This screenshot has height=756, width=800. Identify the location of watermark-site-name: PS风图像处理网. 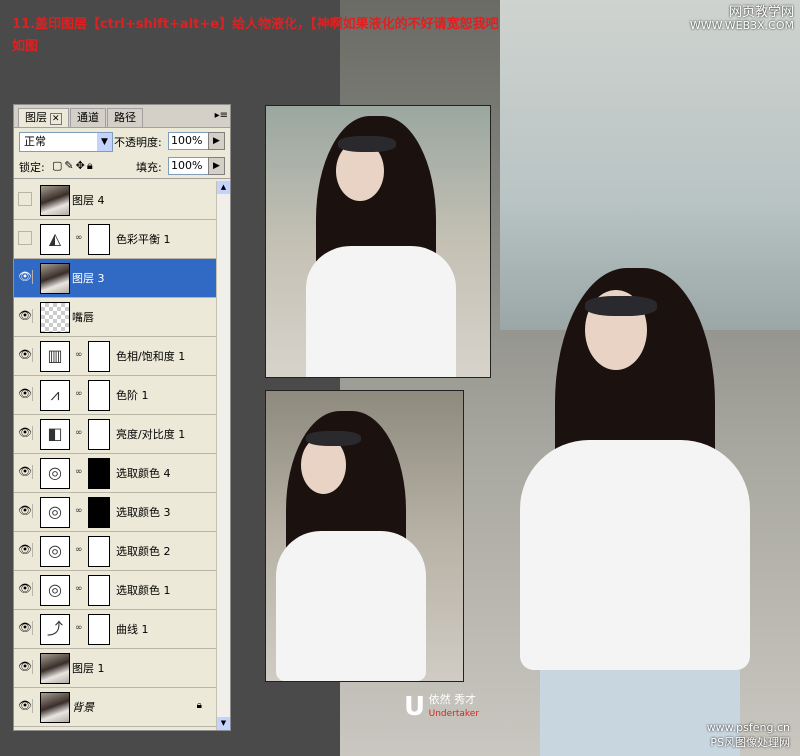
(750, 742).